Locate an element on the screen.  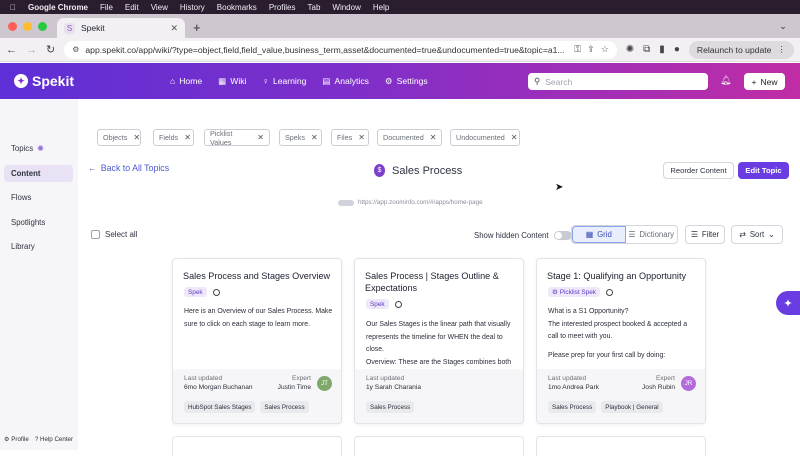
sidebar-item-spotlights: Spotlights is located at coordinates (38, 222).